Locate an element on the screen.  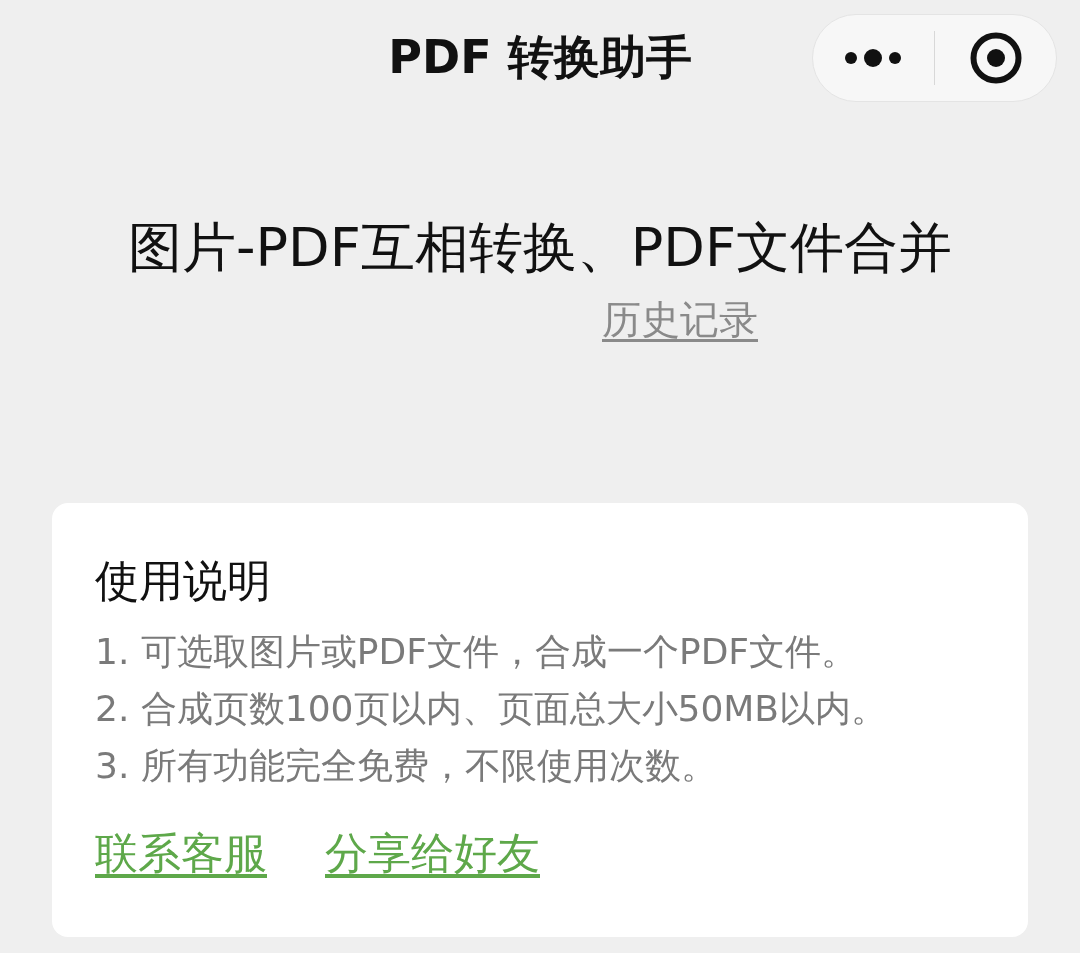
headline: 图片-PDF互相转换、PDF文件合并 is located at coordinates (540, 248).